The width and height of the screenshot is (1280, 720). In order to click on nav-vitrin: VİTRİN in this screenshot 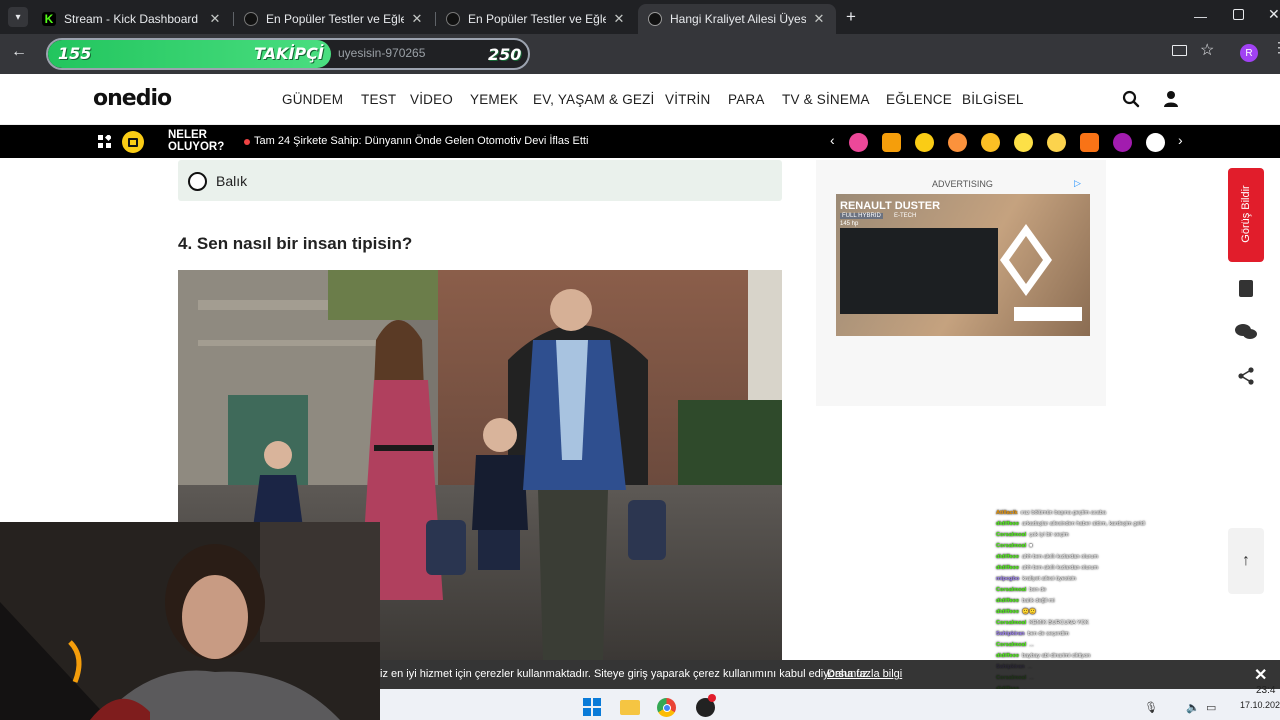, I will do `click(687, 99)`.